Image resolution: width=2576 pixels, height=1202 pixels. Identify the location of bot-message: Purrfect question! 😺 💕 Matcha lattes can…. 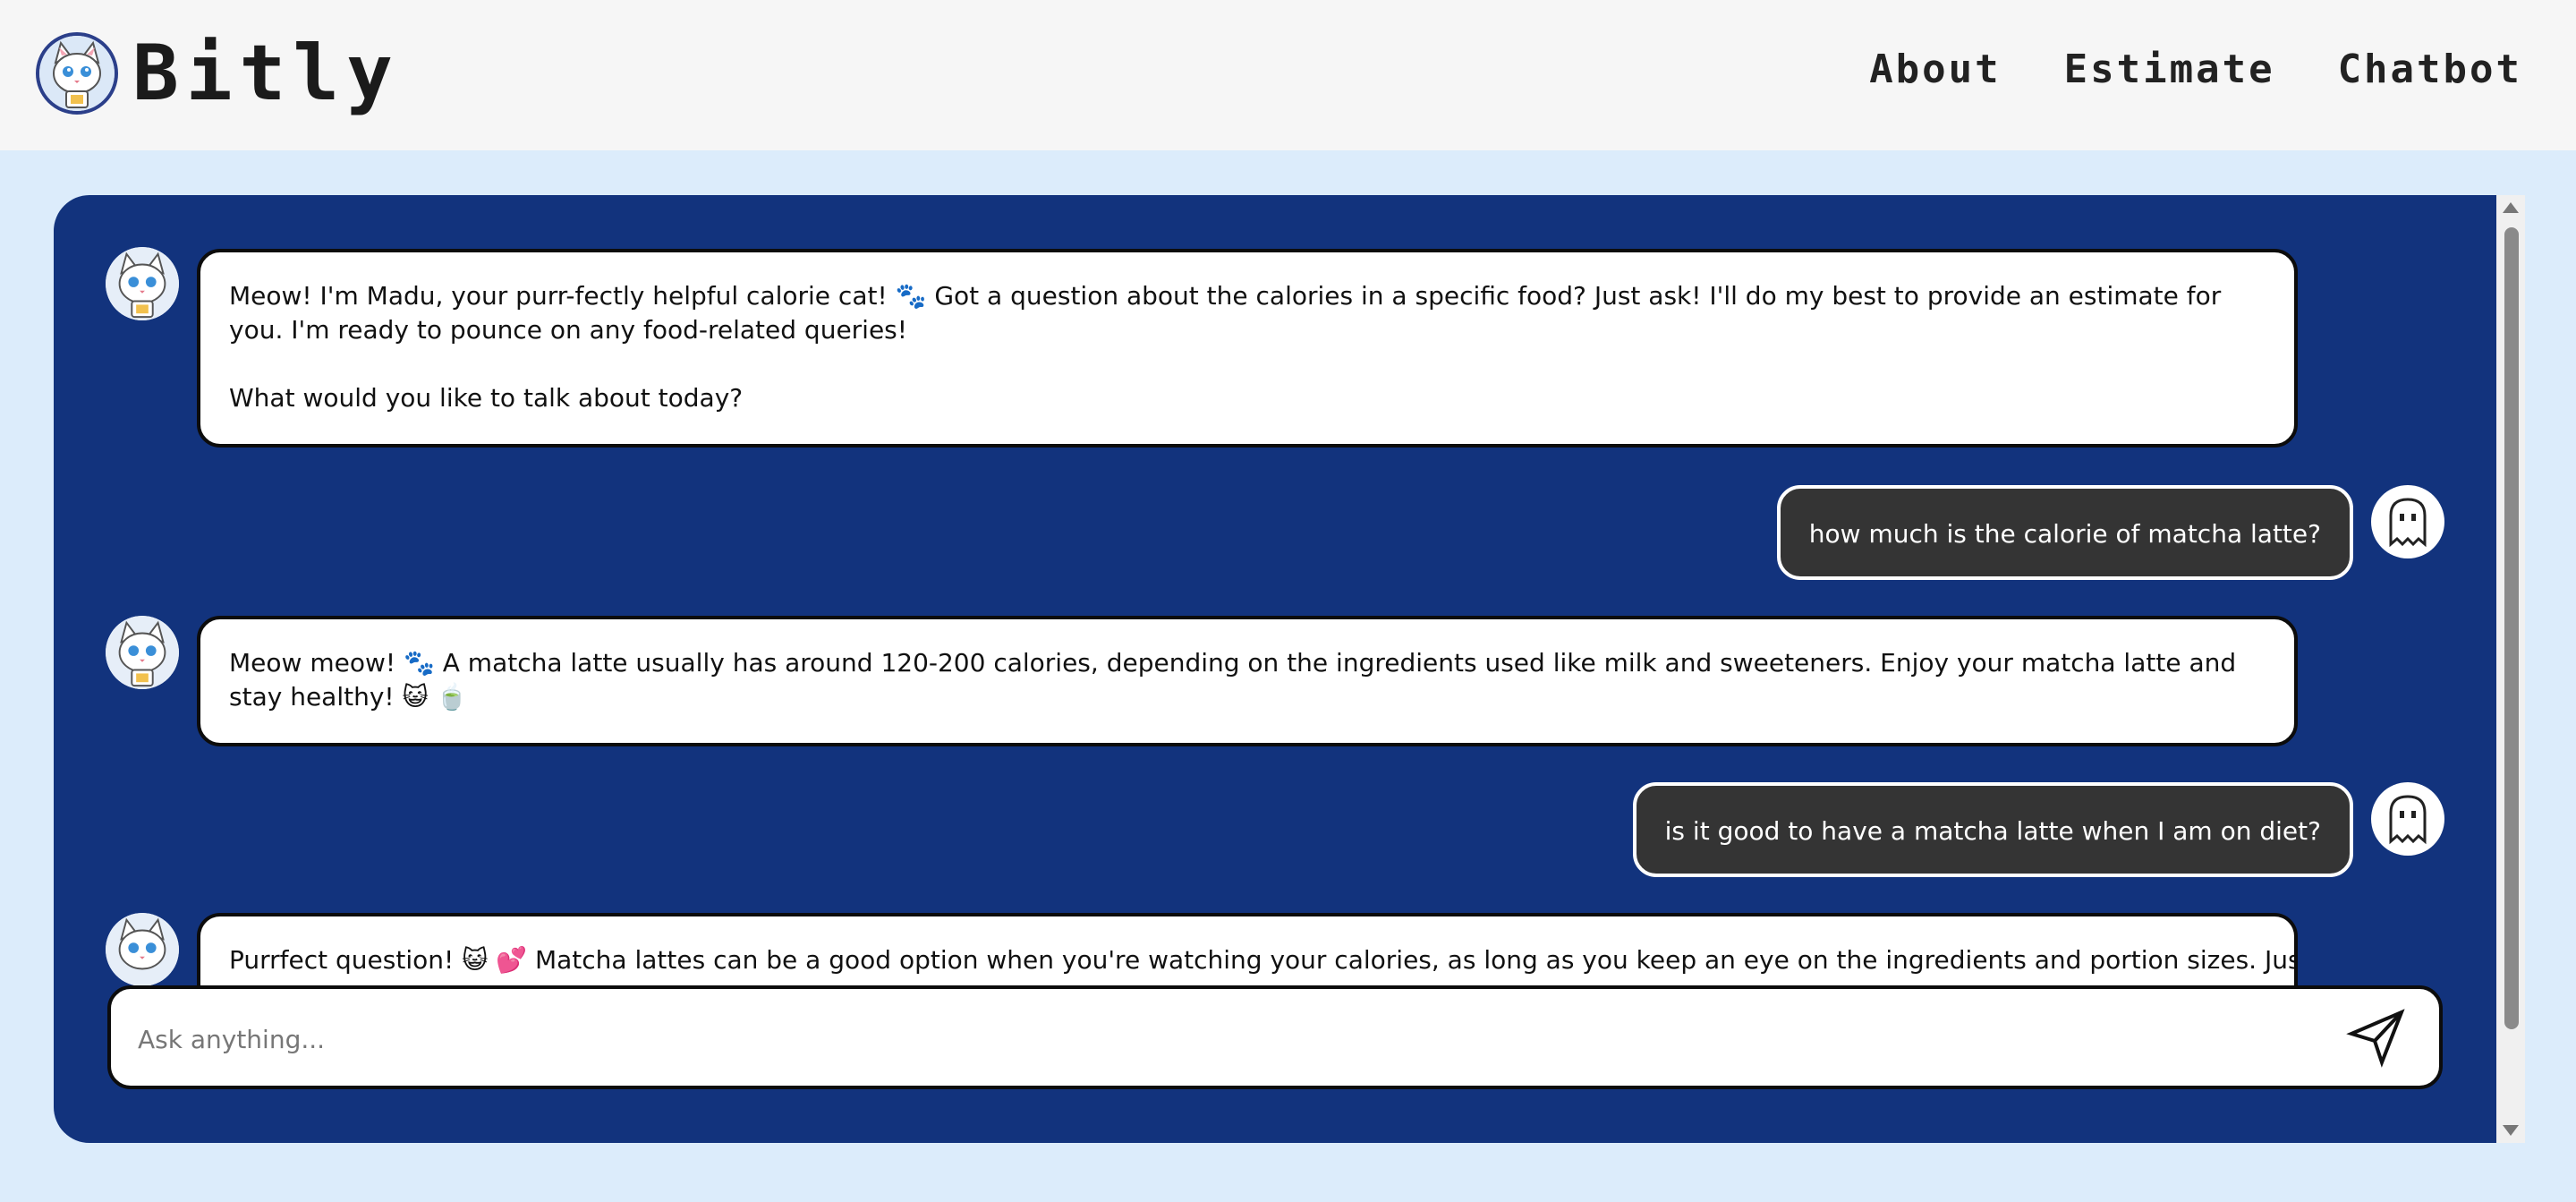
(1247, 953).